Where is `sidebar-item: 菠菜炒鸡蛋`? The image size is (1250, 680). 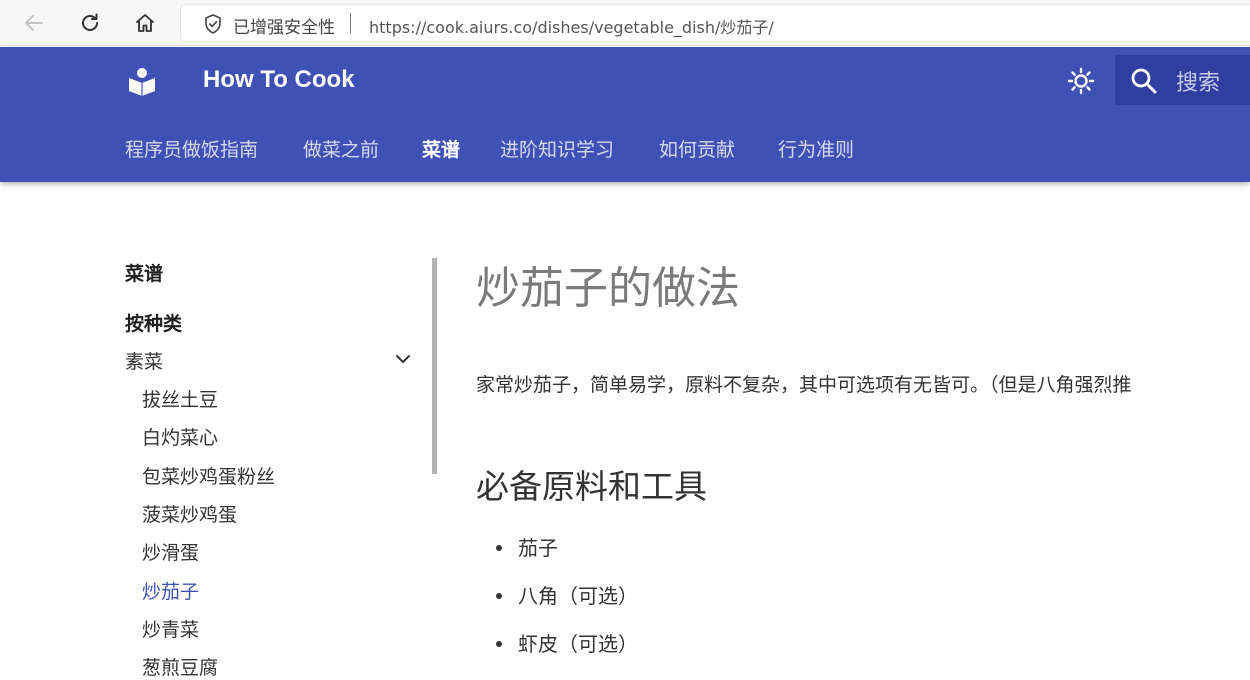
sidebar-item: 菠菜炒鸡蛋 is located at coordinates (189, 513).